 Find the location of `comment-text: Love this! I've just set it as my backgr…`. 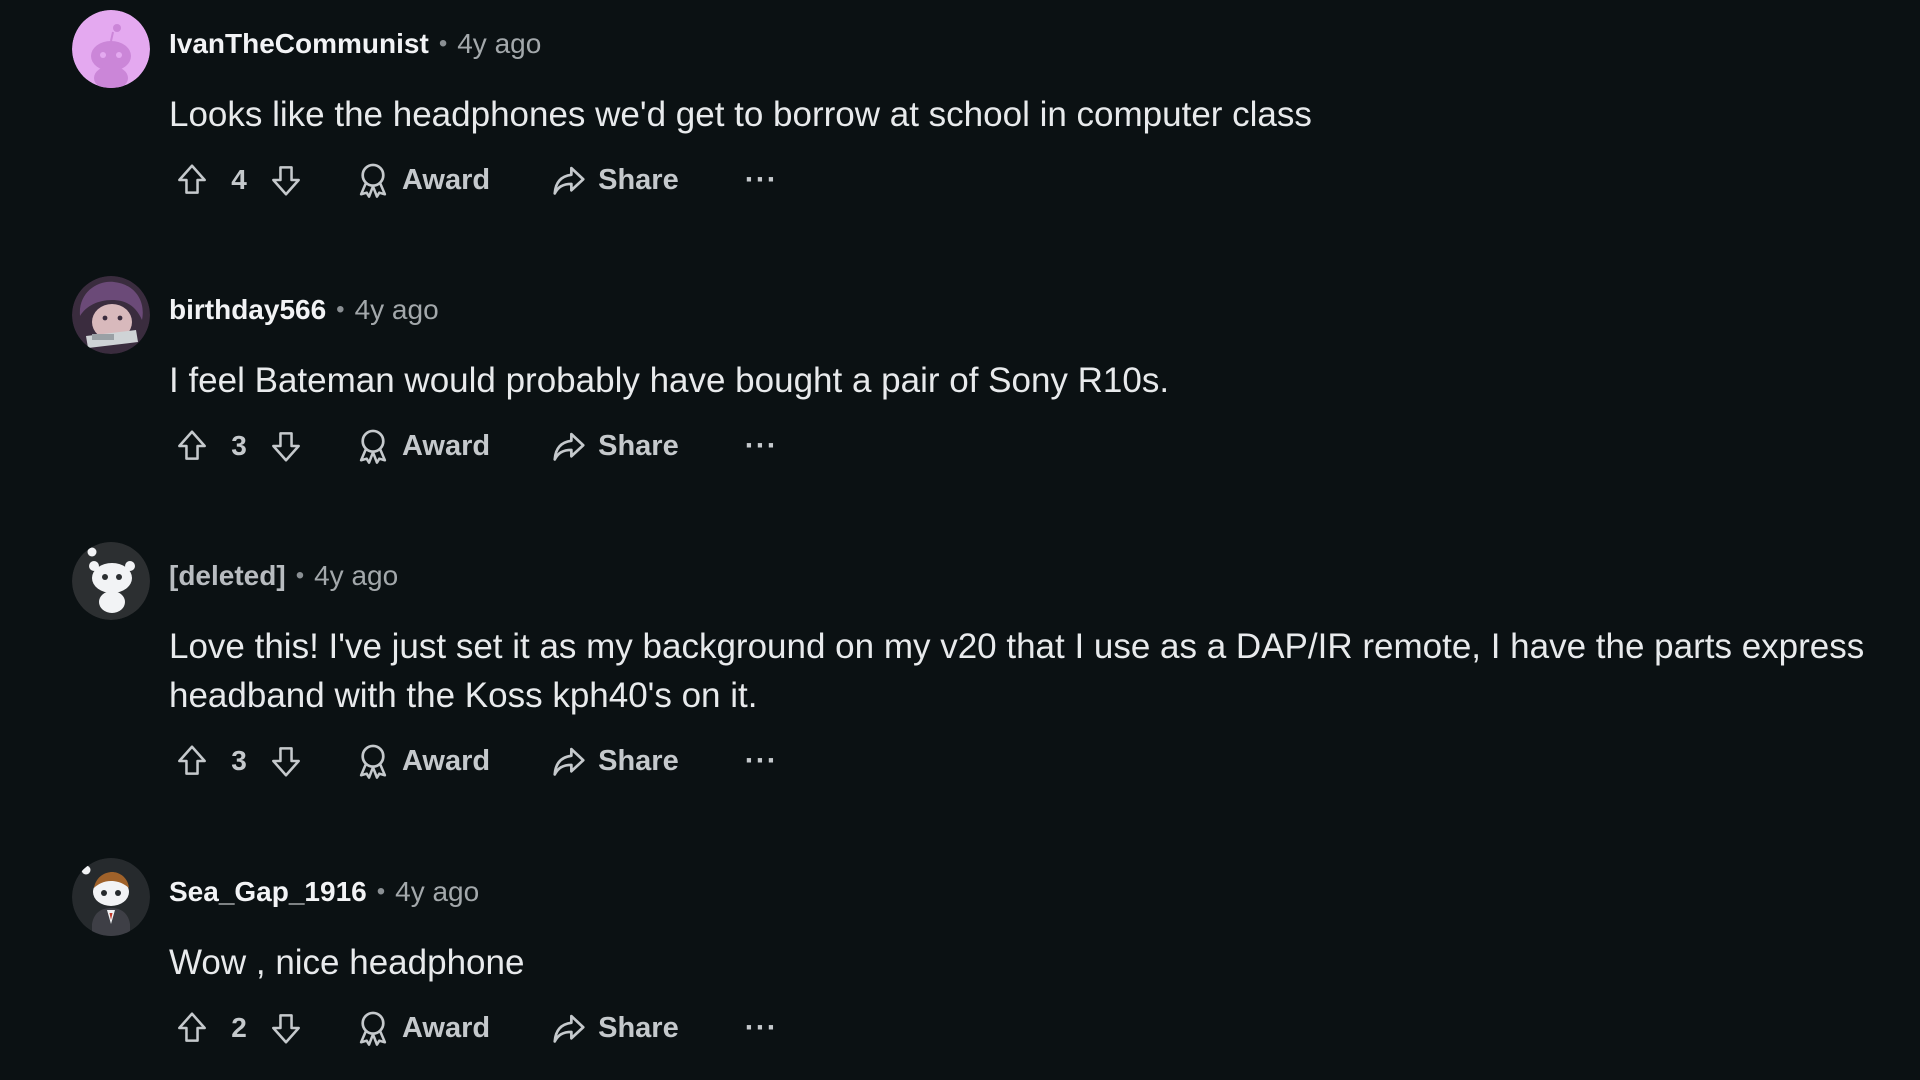

comment-text: Love this! I've just set it as my backgr… is located at coordinates (1017, 671).